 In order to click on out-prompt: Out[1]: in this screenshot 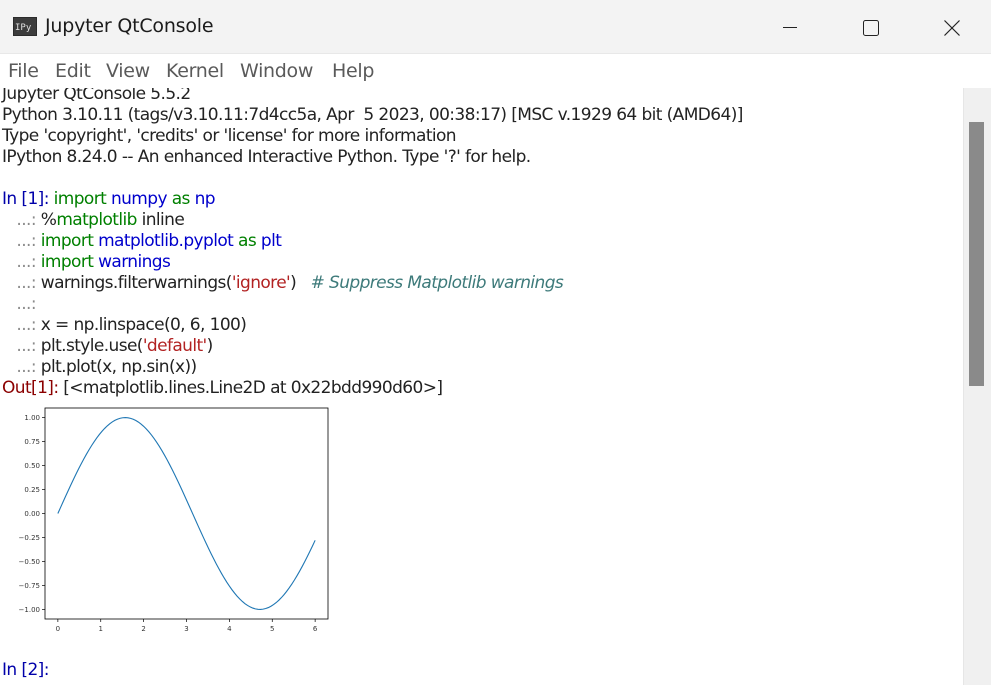, I will do `click(33, 388)`.